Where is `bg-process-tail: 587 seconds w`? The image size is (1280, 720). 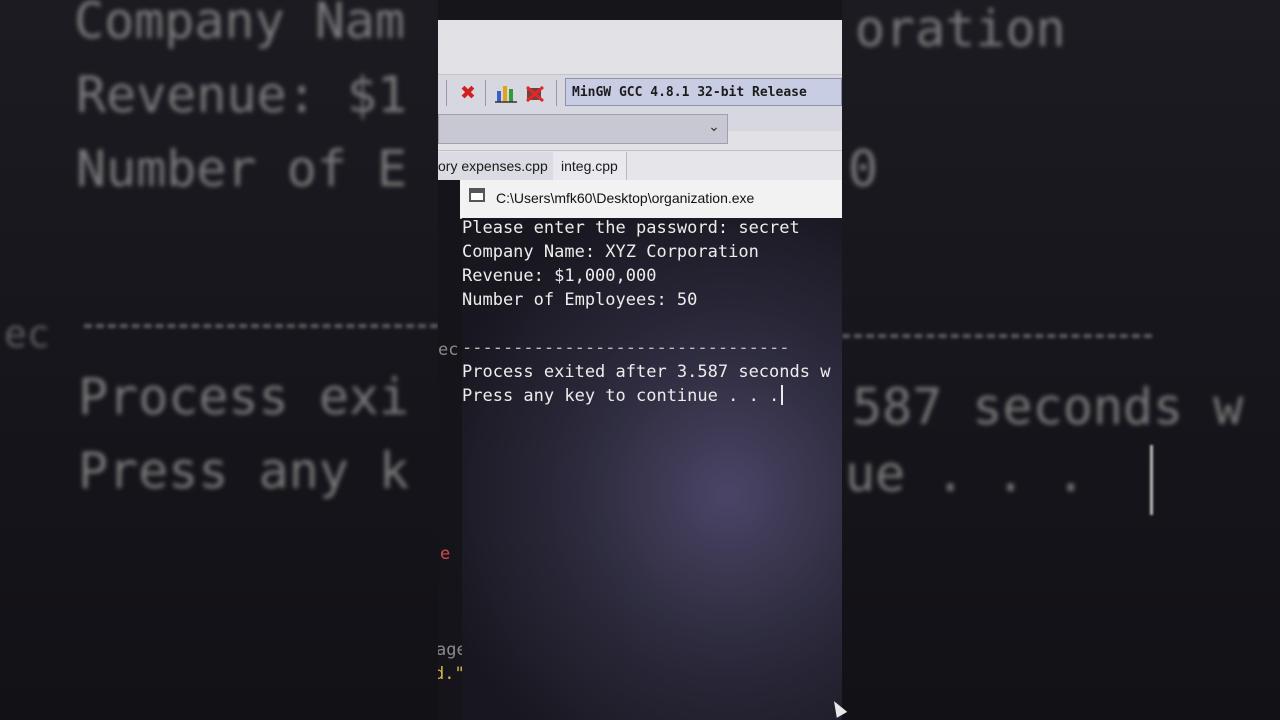 bg-process-tail: 587 seconds w is located at coordinates (1048, 407).